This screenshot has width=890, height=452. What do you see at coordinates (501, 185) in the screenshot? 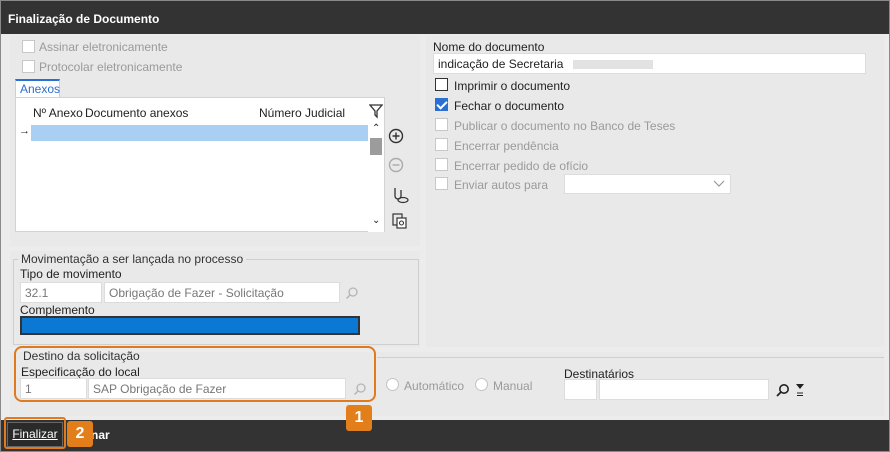
I see `enviar-autos-label: Enviar autos para` at bounding box center [501, 185].